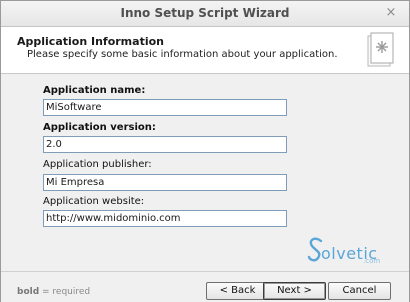 This screenshot has width=410, height=302. What do you see at coordinates (94, 90) in the screenshot?
I see `app-name-label: Application name:` at bounding box center [94, 90].